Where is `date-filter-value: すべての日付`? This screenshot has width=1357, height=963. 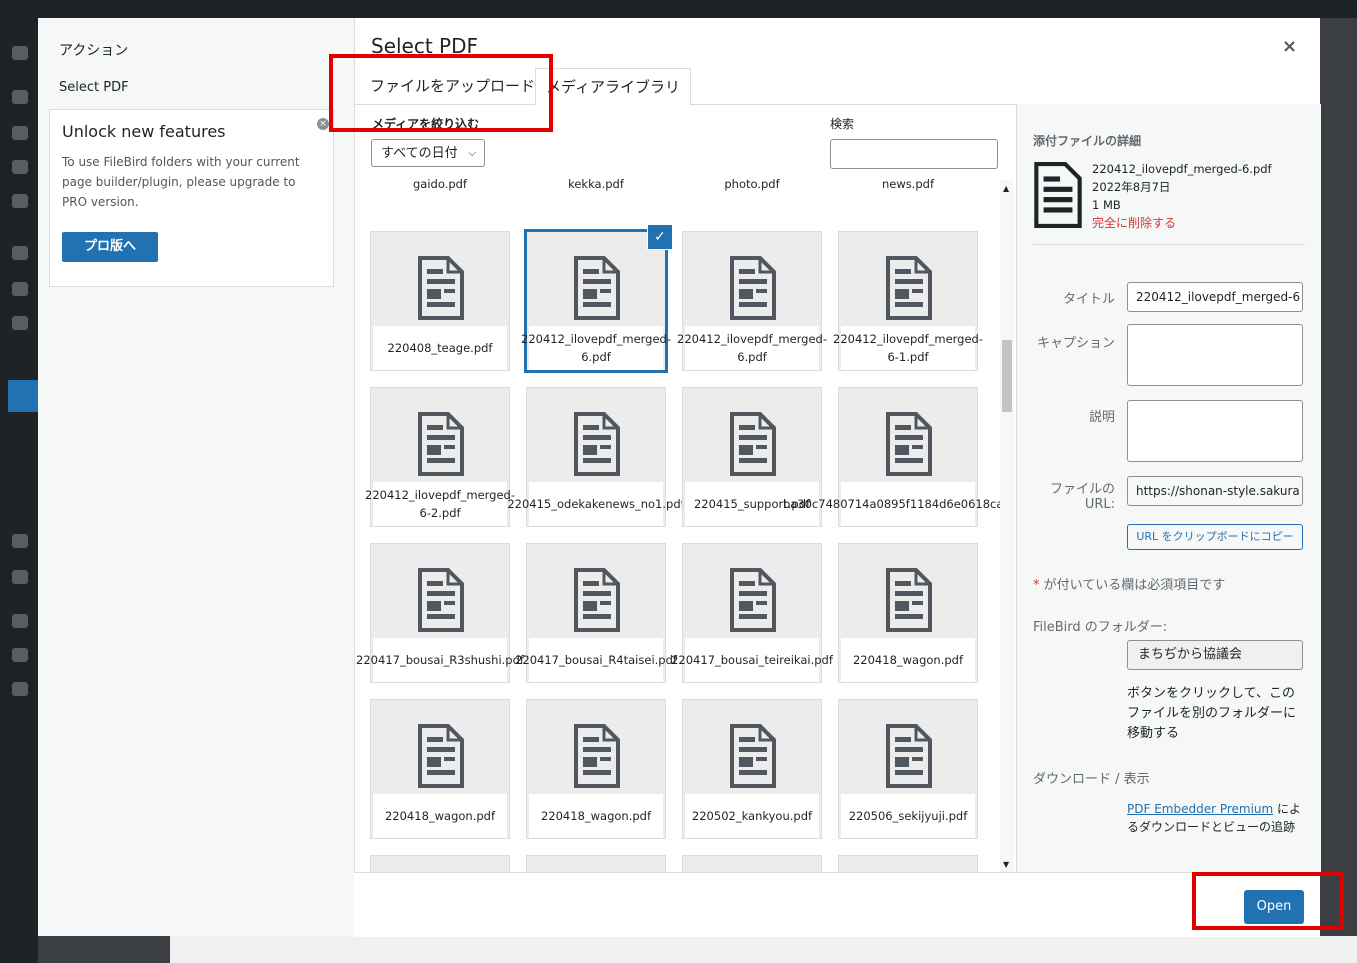 date-filter-value: すべての日付 is located at coordinates (419, 153).